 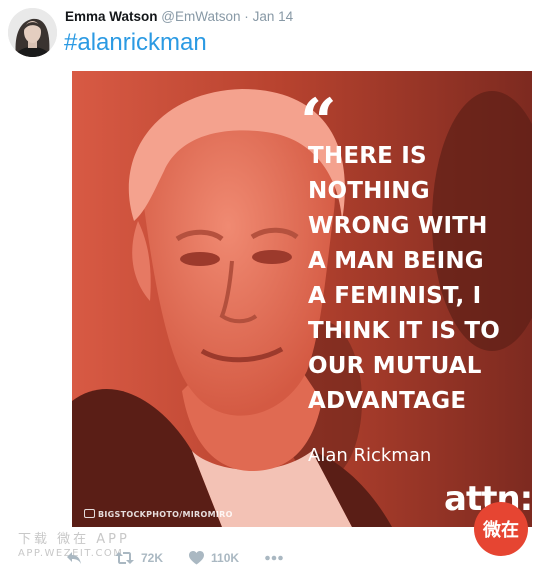 What do you see at coordinates (111, 16) in the screenshot?
I see `author-name: Emma Watson` at bounding box center [111, 16].